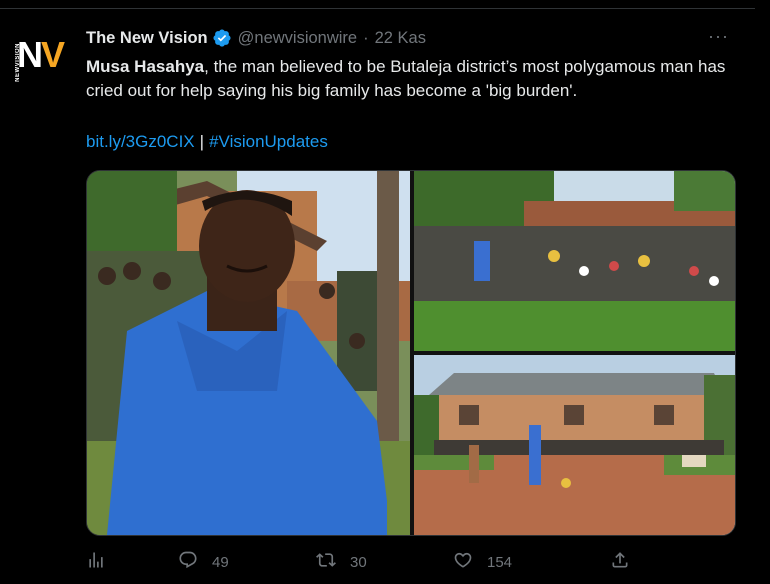 This screenshot has height=584, width=770. Describe the element at coordinates (377, 8) in the screenshot. I see `divider` at that location.